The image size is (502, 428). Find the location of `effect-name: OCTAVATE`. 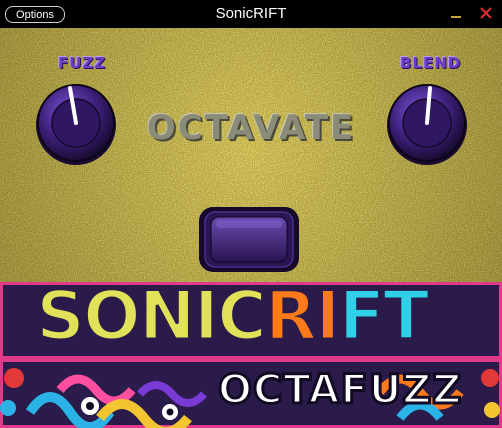

effect-name: OCTAVATE is located at coordinates (251, 128).